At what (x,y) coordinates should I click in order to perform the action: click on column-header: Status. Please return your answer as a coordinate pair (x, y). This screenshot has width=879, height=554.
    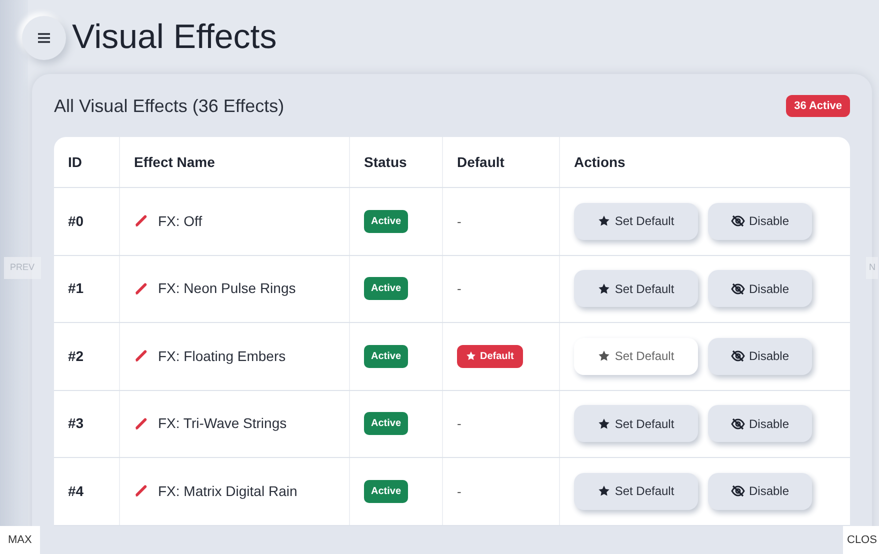
    Looking at the image, I should click on (385, 162).